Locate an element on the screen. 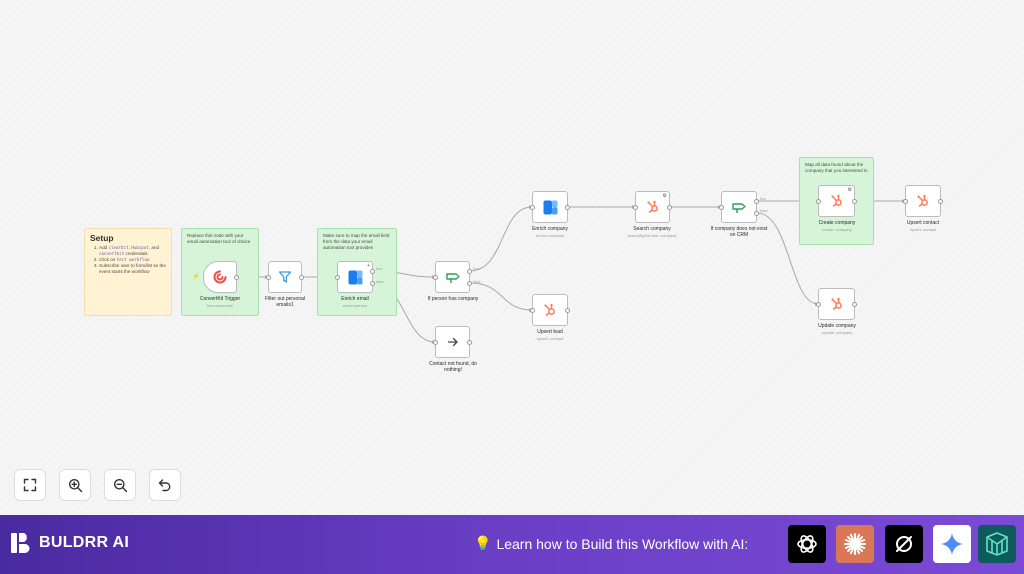  convertkit-icon is located at coordinates (220, 277).